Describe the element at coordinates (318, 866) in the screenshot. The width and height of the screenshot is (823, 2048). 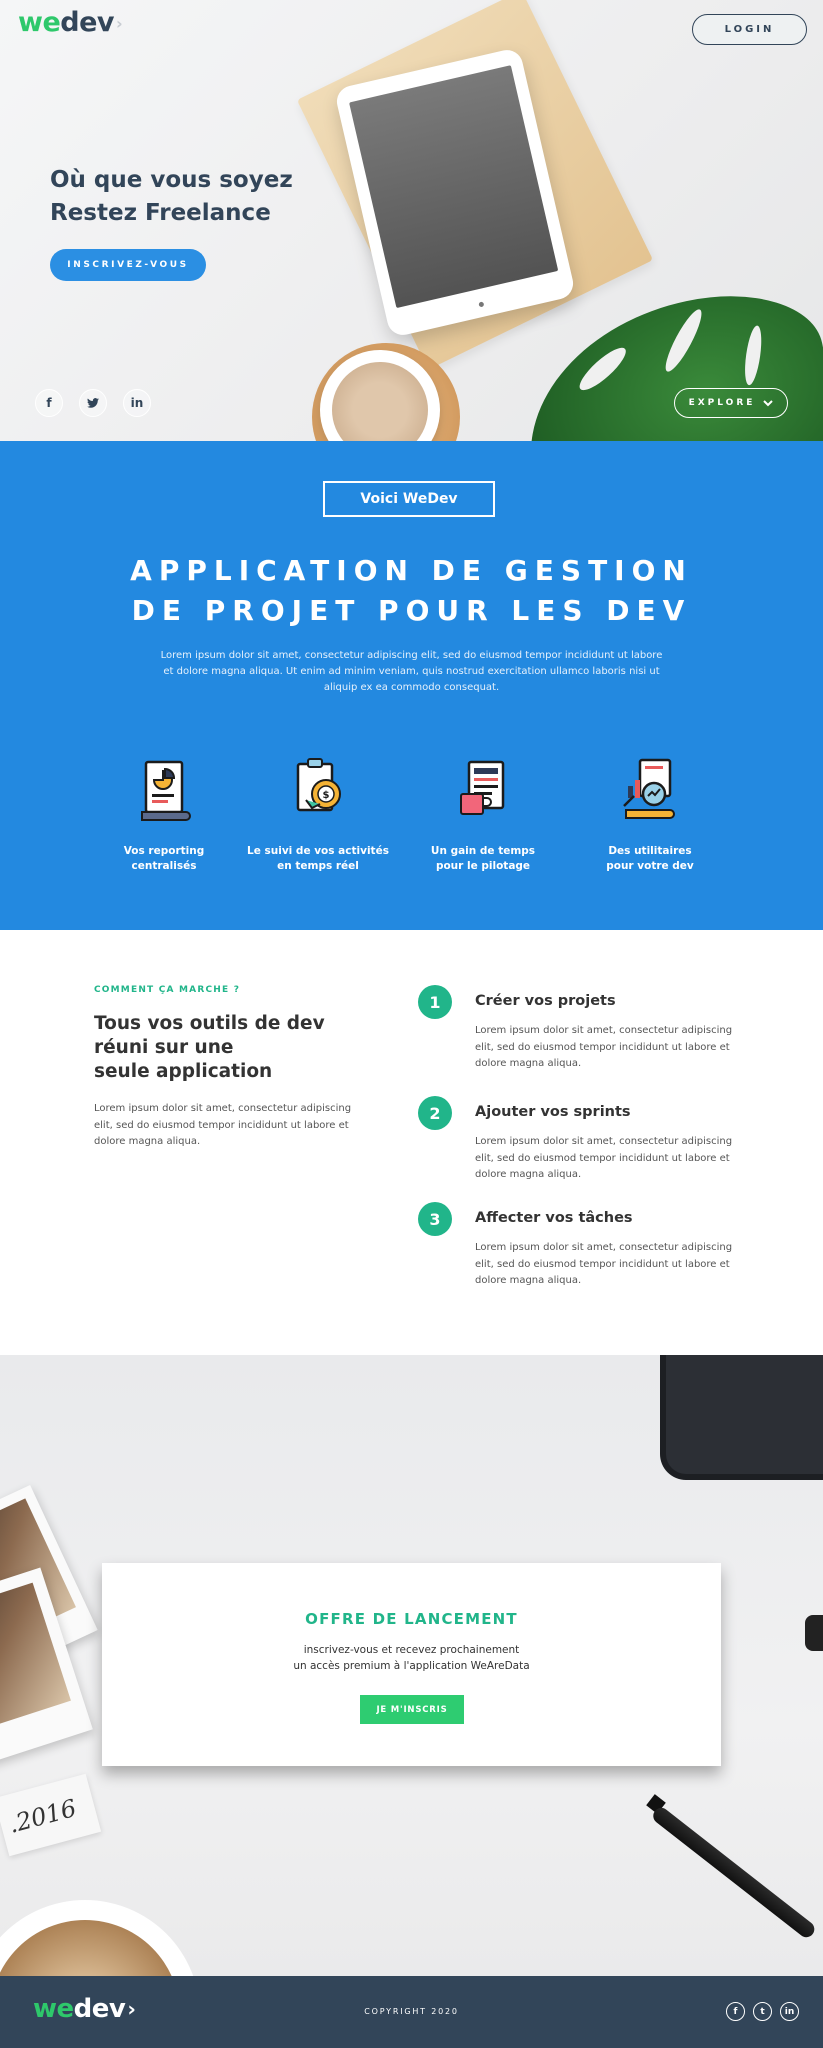
I see `feature-label-line2: en temps réel` at that location.